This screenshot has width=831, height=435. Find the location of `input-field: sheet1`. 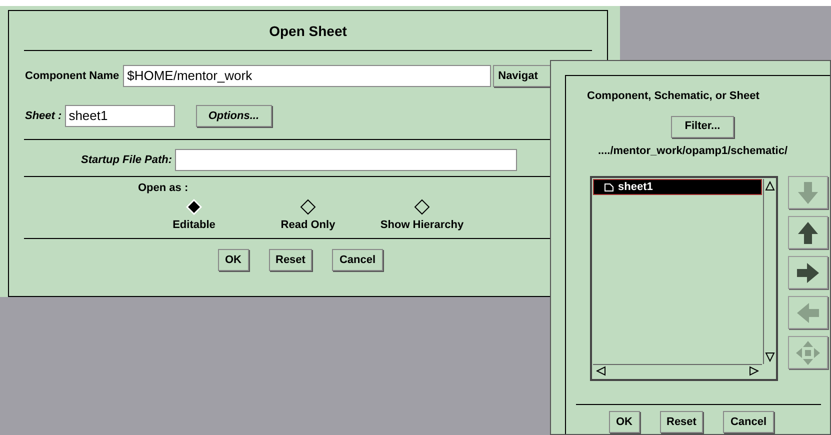

input-field: sheet1 is located at coordinates (119, 116).